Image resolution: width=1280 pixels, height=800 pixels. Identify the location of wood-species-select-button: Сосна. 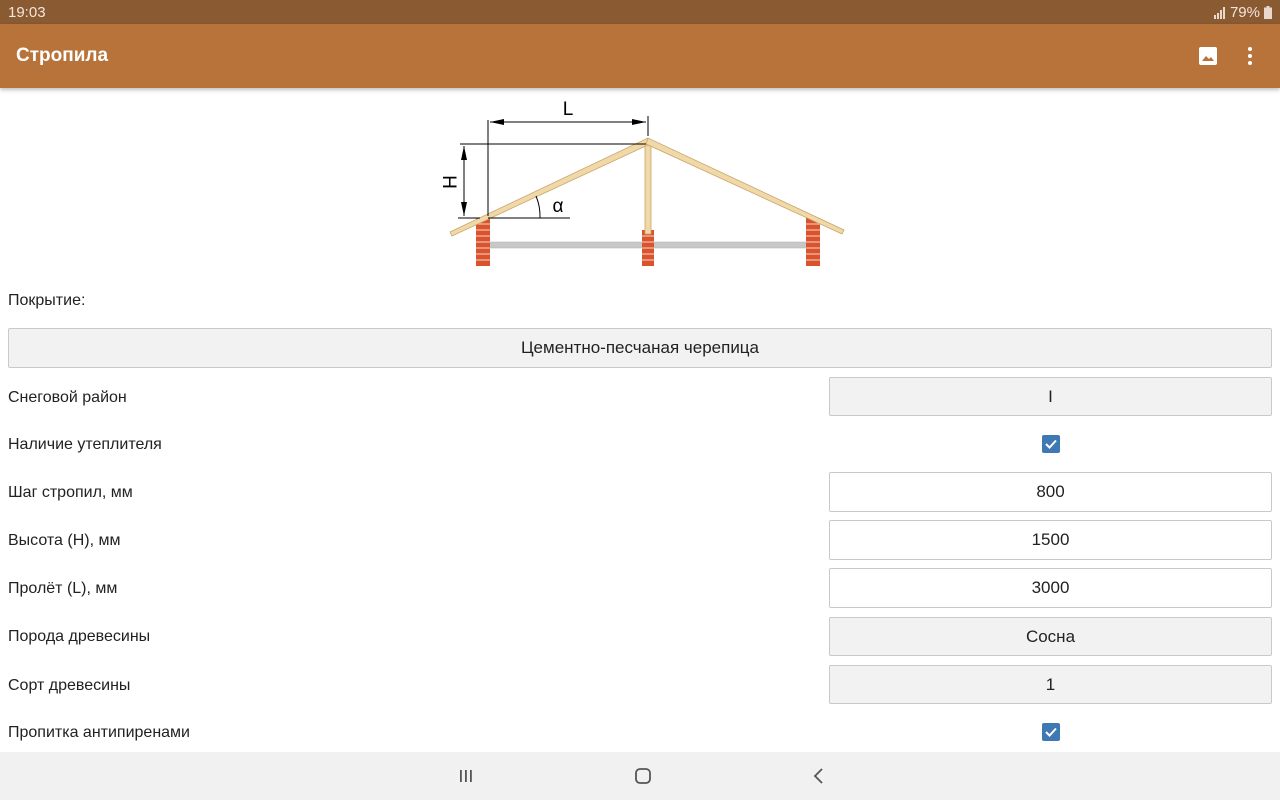
(1050, 636).